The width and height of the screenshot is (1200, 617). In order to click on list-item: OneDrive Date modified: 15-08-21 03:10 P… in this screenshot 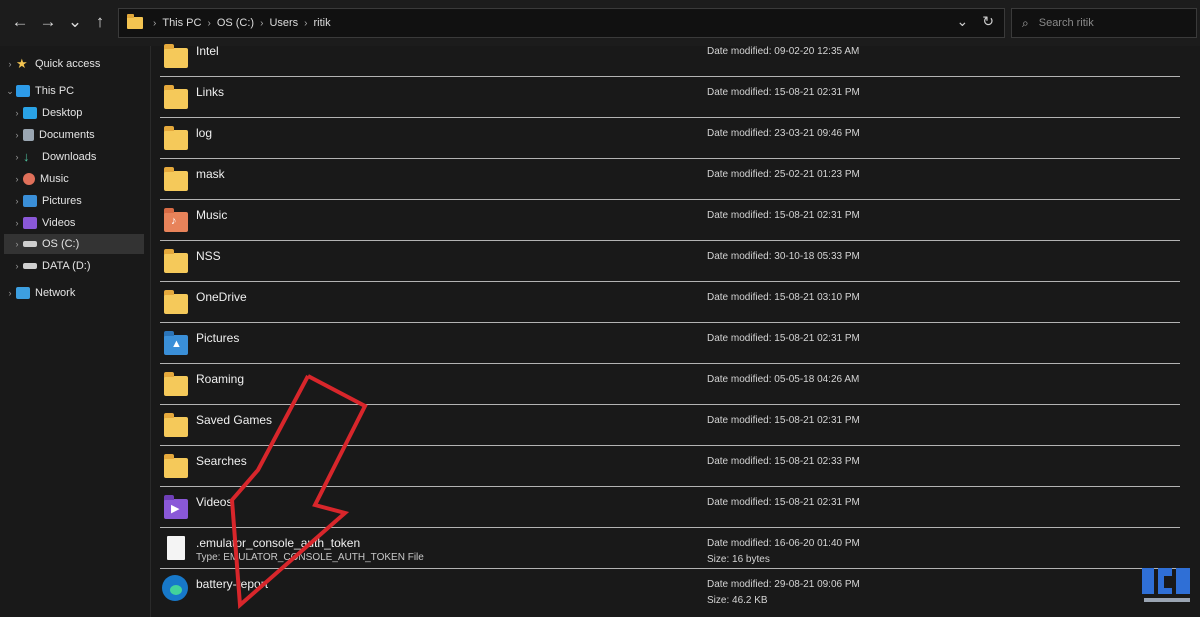, I will do `click(680, 302)`.